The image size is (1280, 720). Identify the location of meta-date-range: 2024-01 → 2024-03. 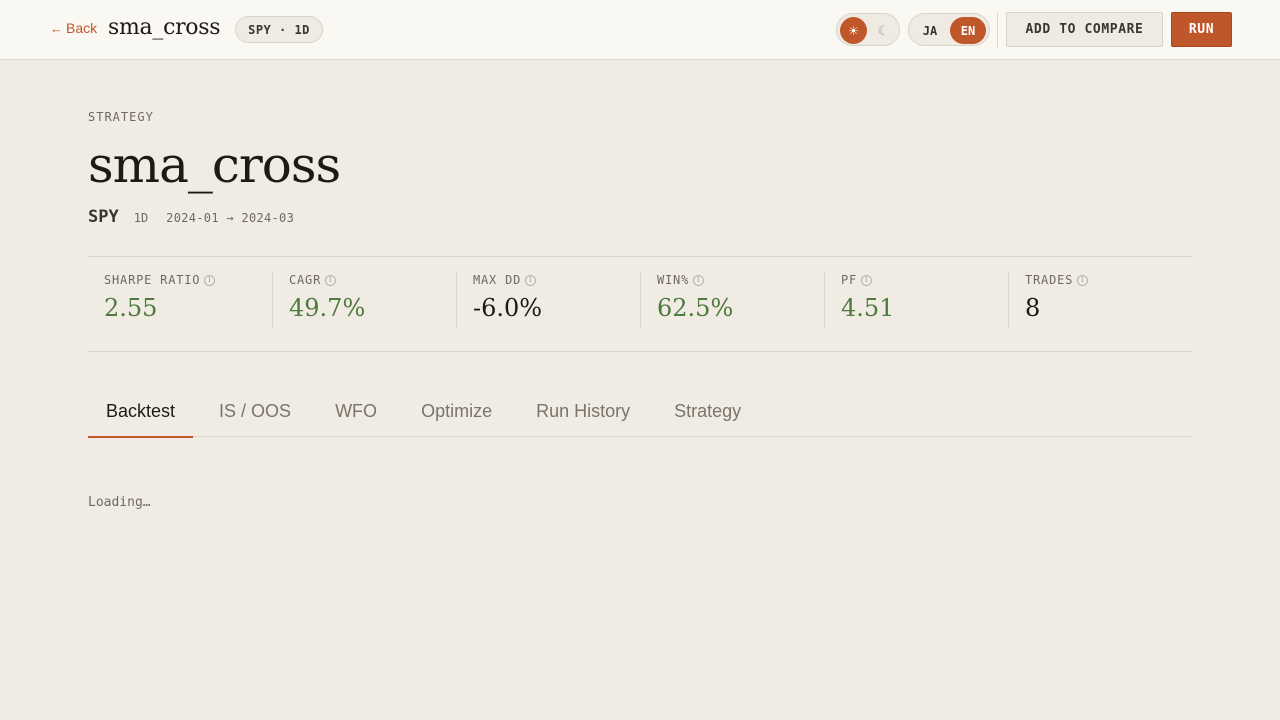
(230, 218).